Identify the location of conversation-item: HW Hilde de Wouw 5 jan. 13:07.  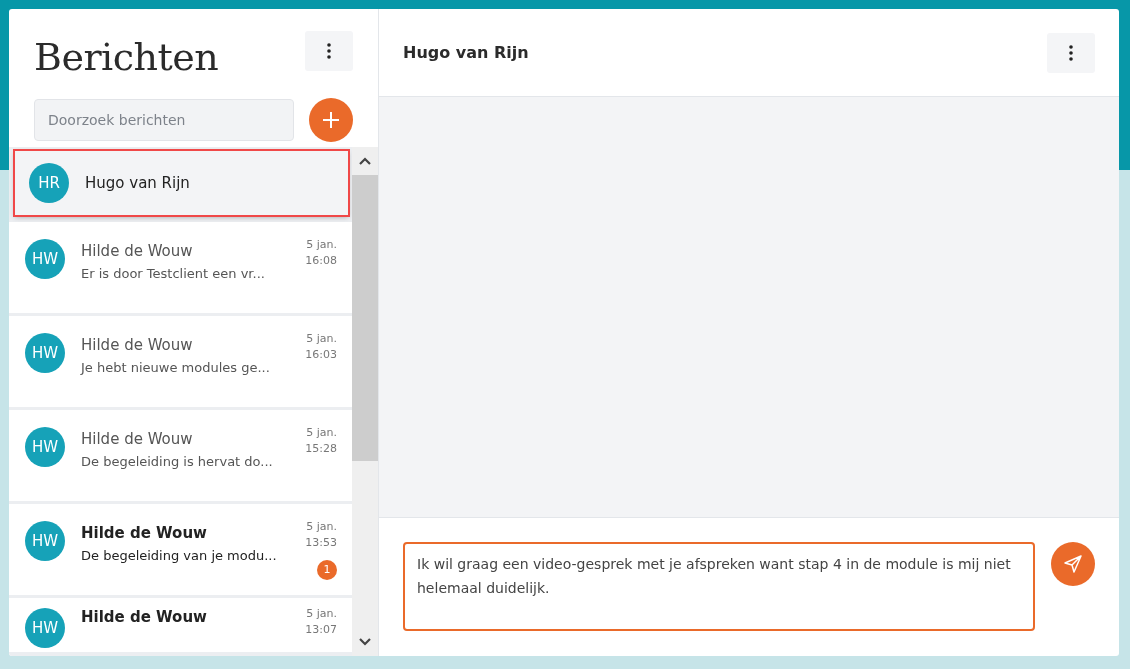
(180, 625).